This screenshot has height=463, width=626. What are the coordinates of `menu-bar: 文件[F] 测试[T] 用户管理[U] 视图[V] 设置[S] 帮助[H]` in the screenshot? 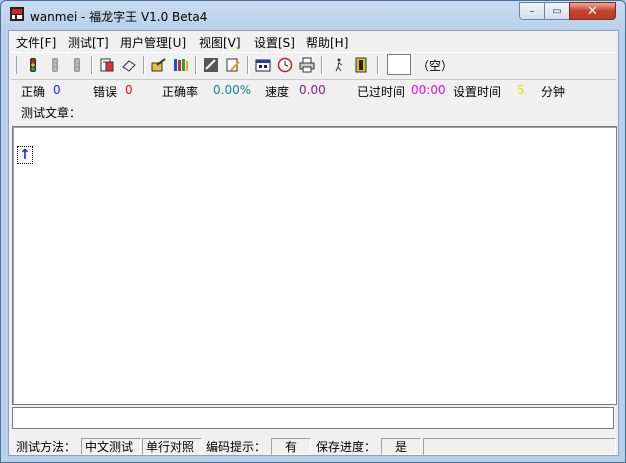 It's located at (313, 40).